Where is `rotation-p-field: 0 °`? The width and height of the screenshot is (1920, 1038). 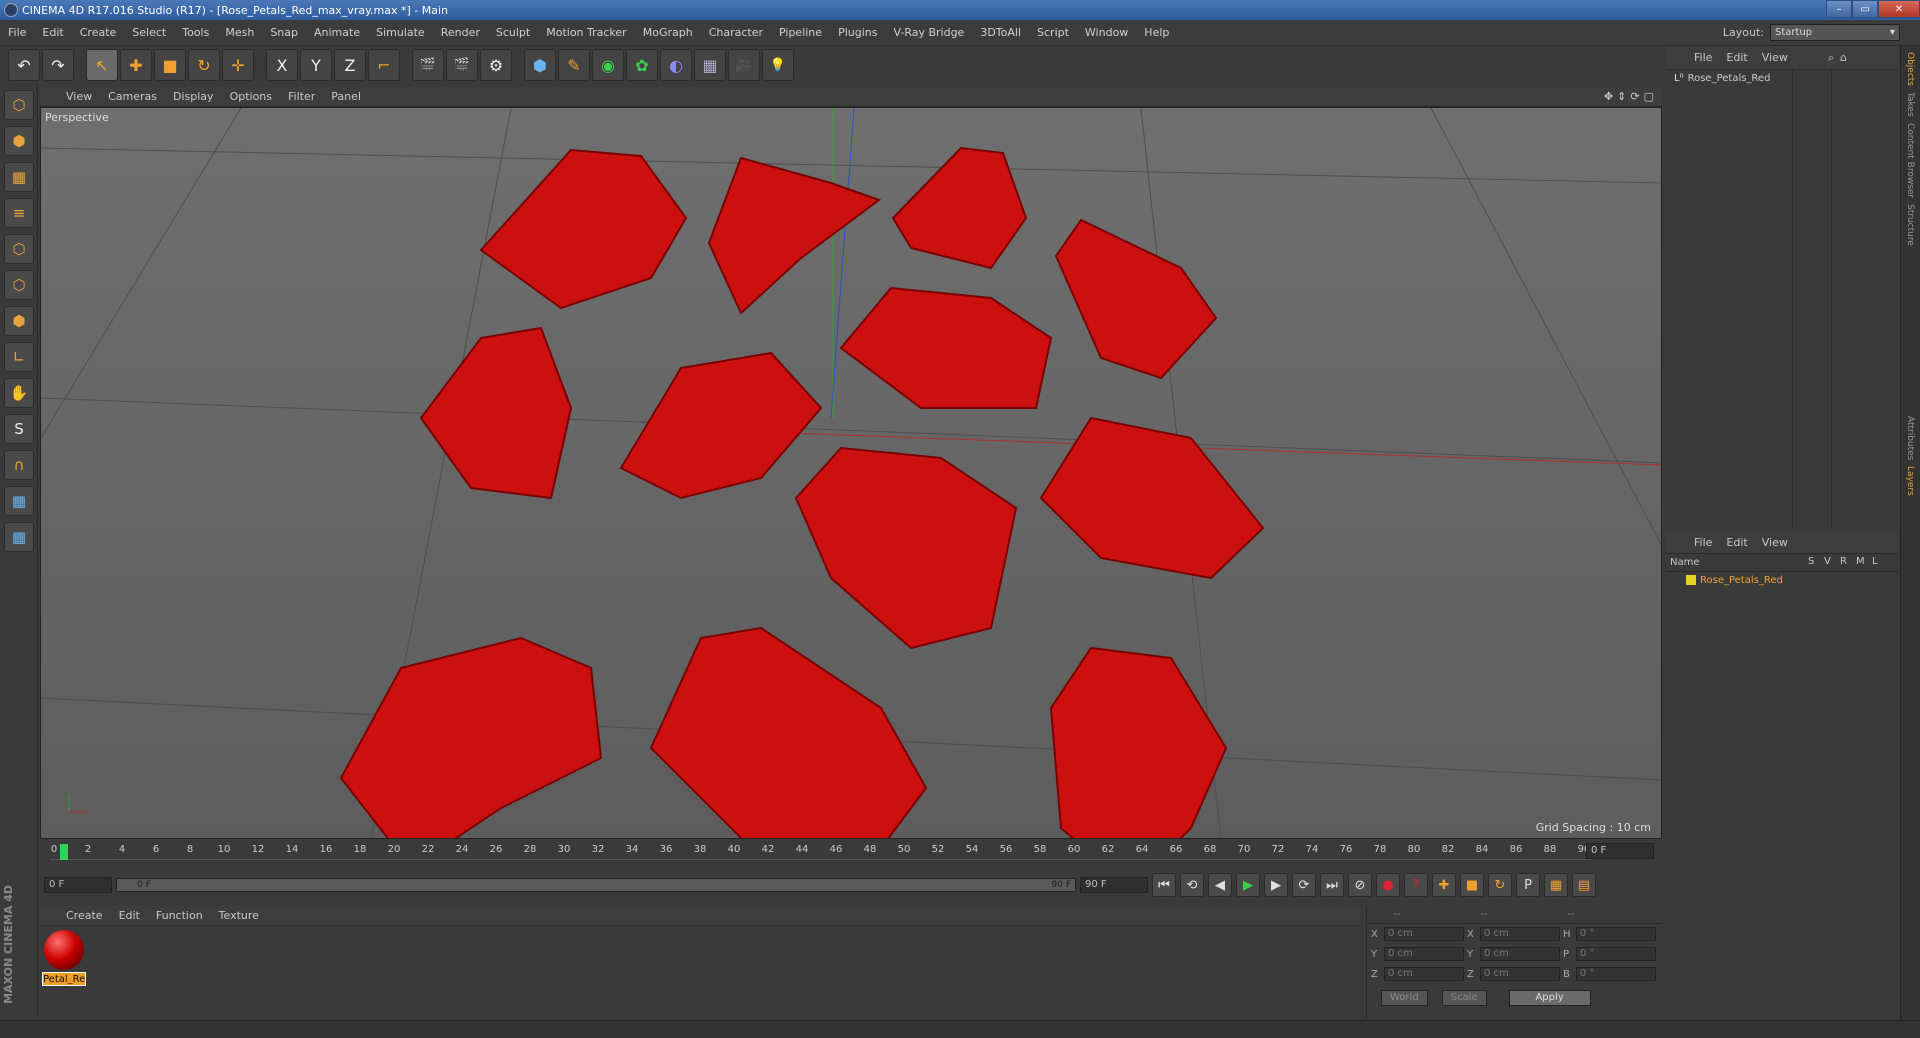
rotation-p-field: 0 ° is located at coordinates (1616, 954).